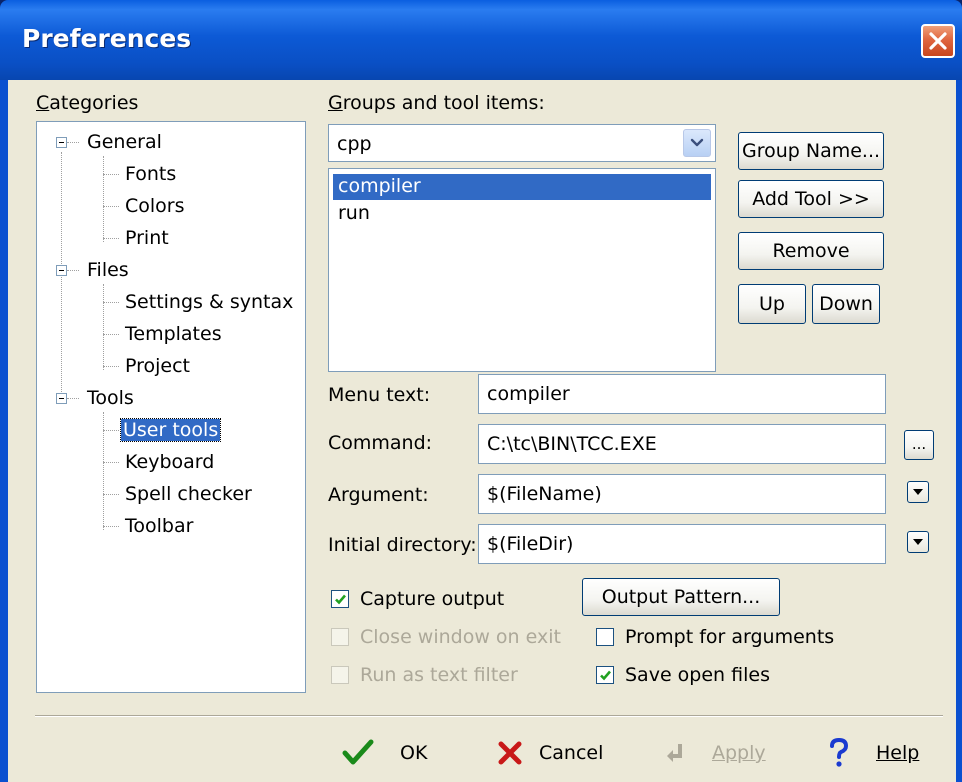 Image resolution: width=962 pixels, height=782 pixels. Describe the element at coordinates (481, 40) in the screenshot. I see `title-bar: Preferences` at that location.